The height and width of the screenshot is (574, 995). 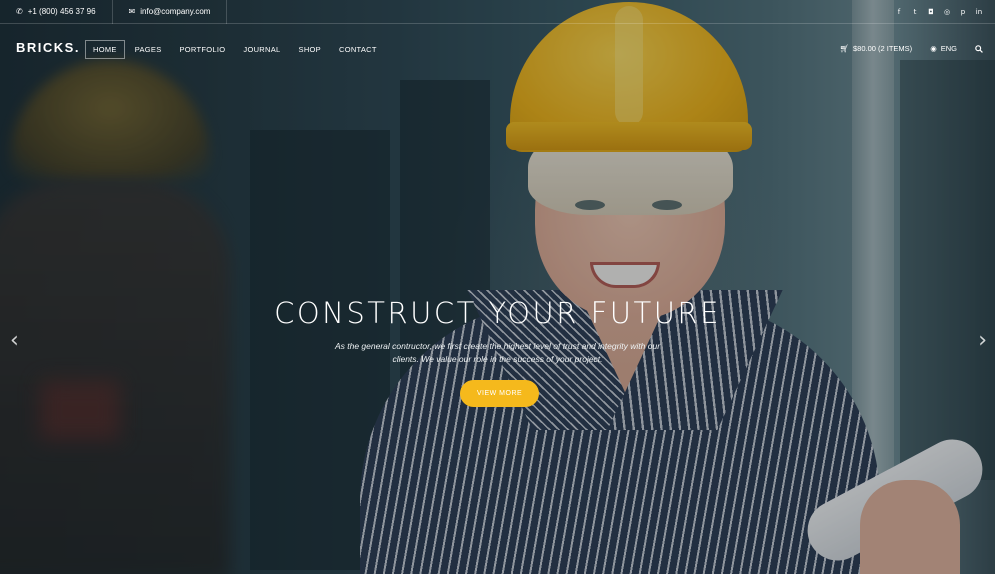 I want to click on menu-item-portfolio: PORTFOLIO, so click(x=203, y=49).